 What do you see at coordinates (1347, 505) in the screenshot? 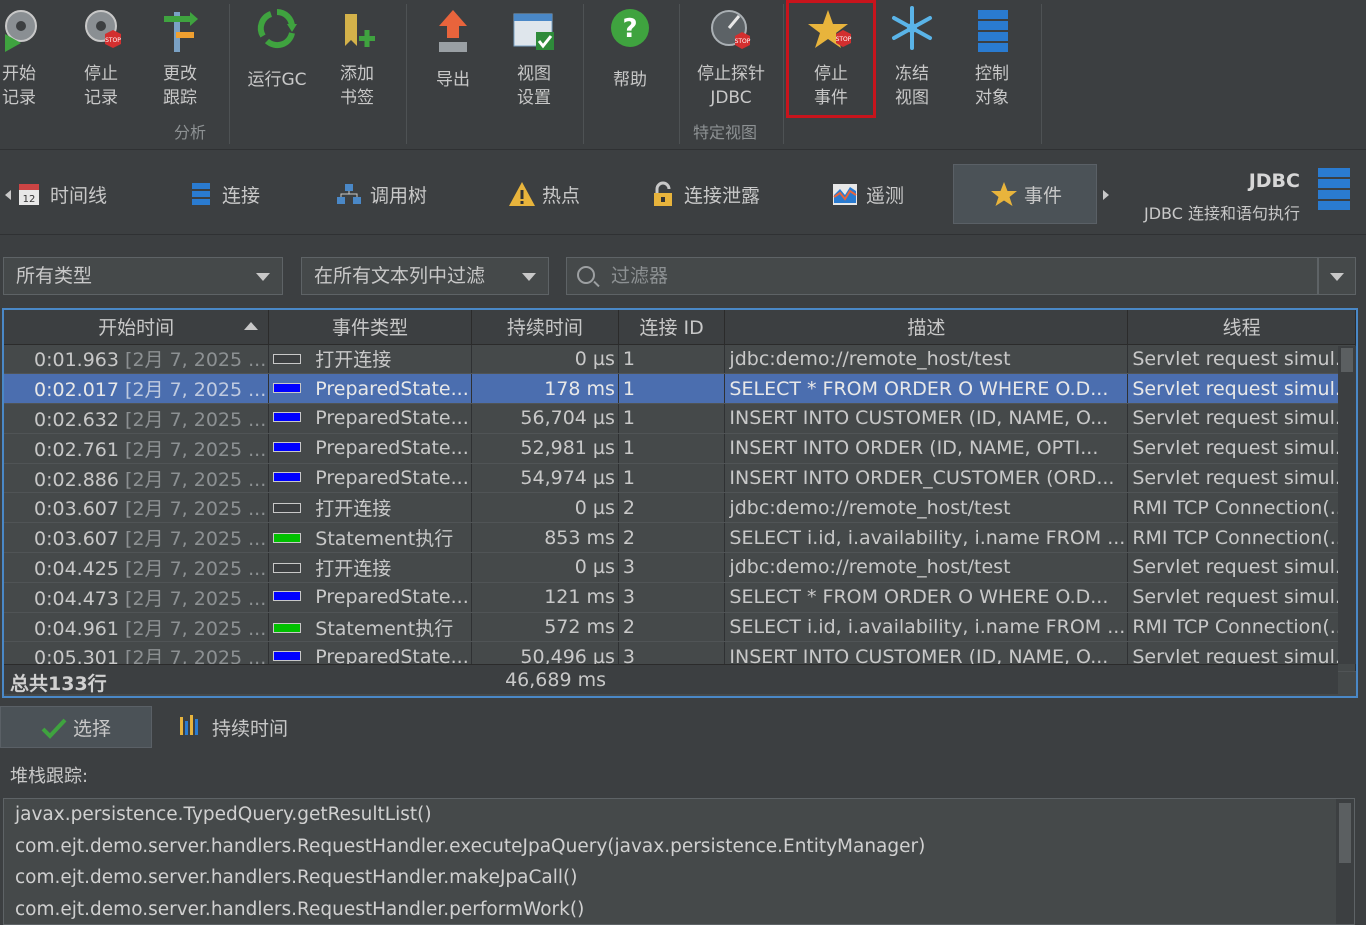
I see `table-scrollbar` at bounding box center [1347, 505].